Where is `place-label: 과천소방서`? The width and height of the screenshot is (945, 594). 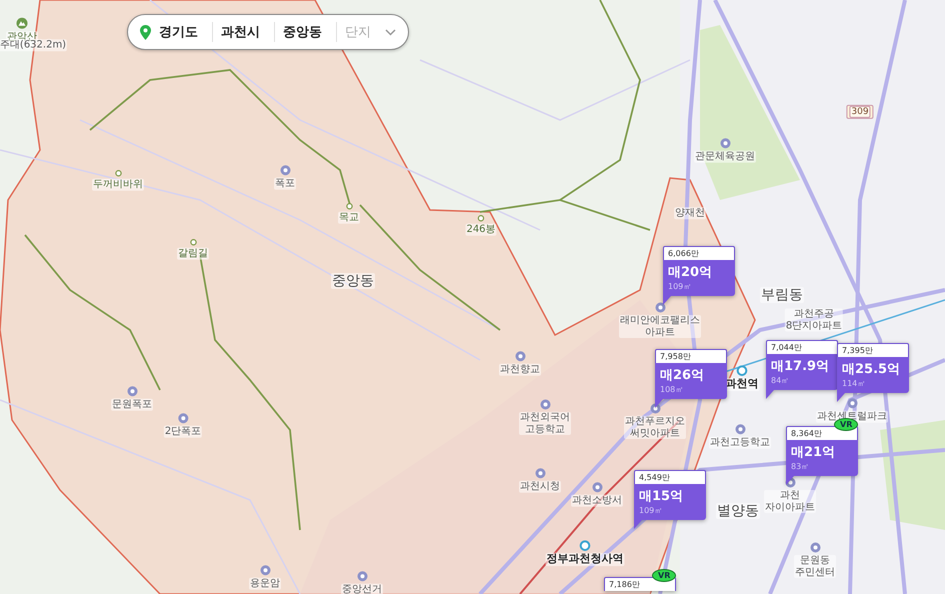
place-label: 과천소방서 is located at coordinates (597, 500).